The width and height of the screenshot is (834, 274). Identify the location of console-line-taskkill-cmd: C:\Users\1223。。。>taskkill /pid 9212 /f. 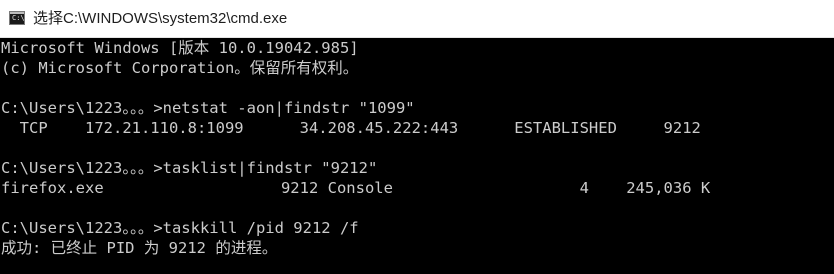
(180, 228).